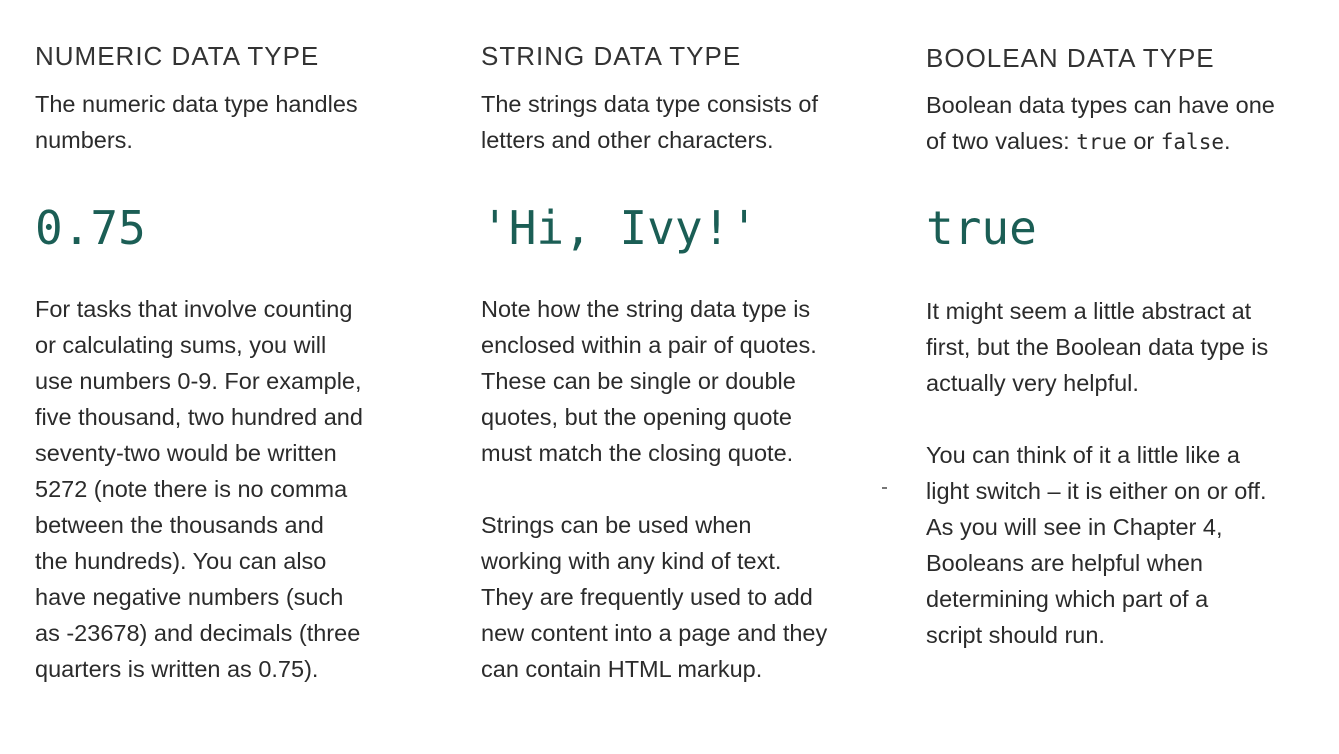 Image resolution: width=1339 pixels, height=754 pixels. I want to click on boolean-body-line: first, but the Boolean data type is, so click(1097, 347).